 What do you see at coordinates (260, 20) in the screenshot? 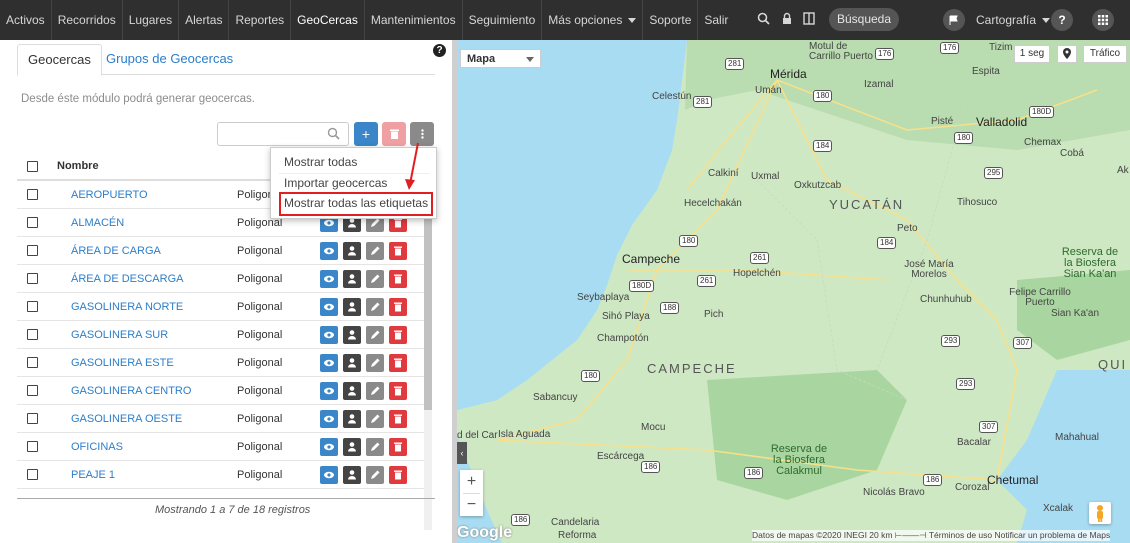
I see `nav-reportes: Reportes` at bounding box center [260, 20].